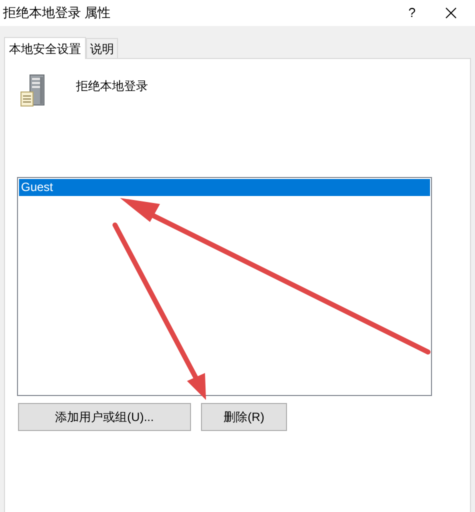 The width and height of the screenshot is (475, 512). What do you see at coordinates (57, 13) in the screenshot?
I see `window-title: 拒绝本地登录 属性` at bounding box center [57, 13].